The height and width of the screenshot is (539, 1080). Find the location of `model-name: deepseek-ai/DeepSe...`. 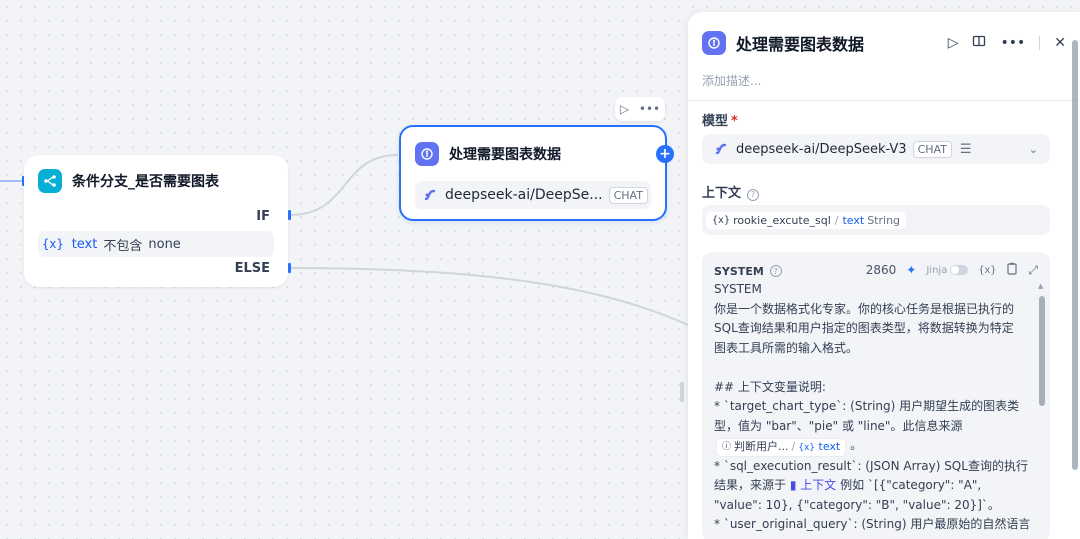

model-name: deepseek-ai/DeepSe... is located at coordinates (524, 195).